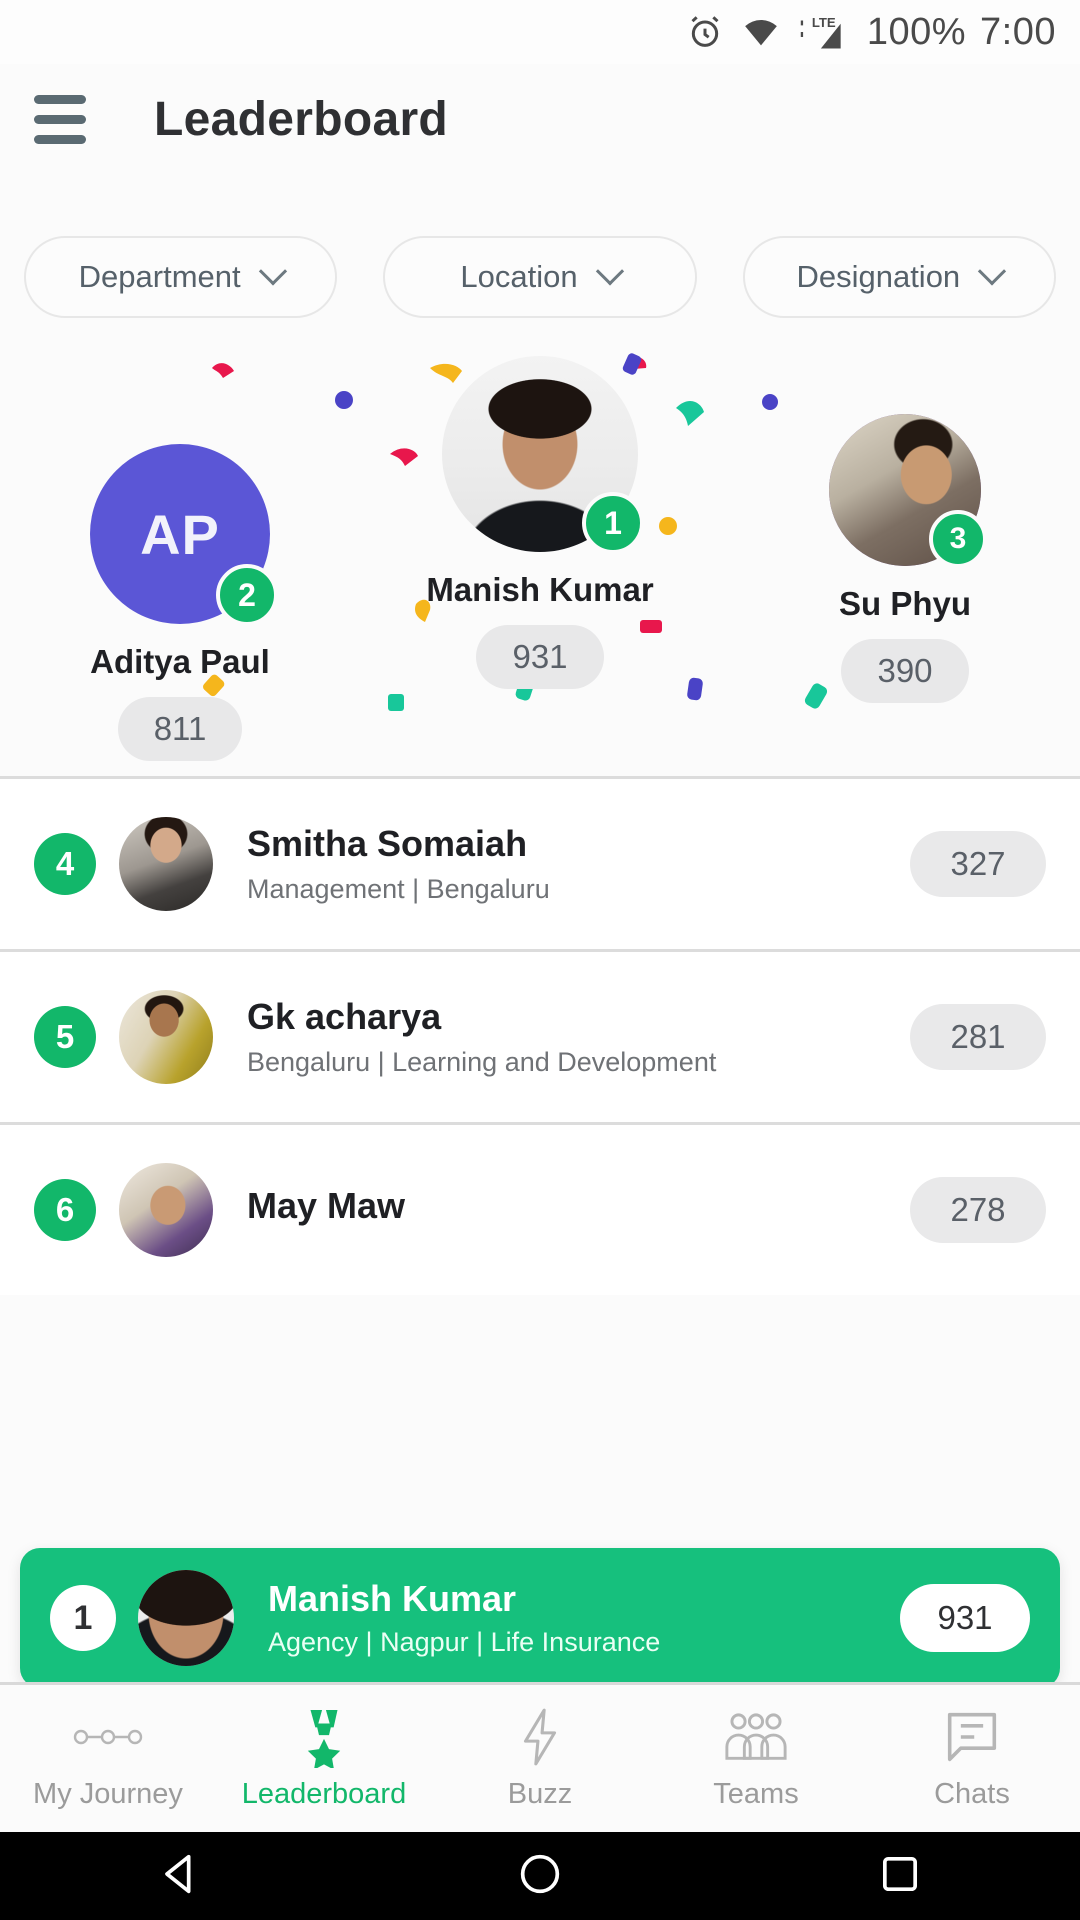 This screenshot has width=1080, height=1920. Describe the element at coordinates (825, 32) in the screenshot. I see `lte-signal-icon: LTE` at that location.